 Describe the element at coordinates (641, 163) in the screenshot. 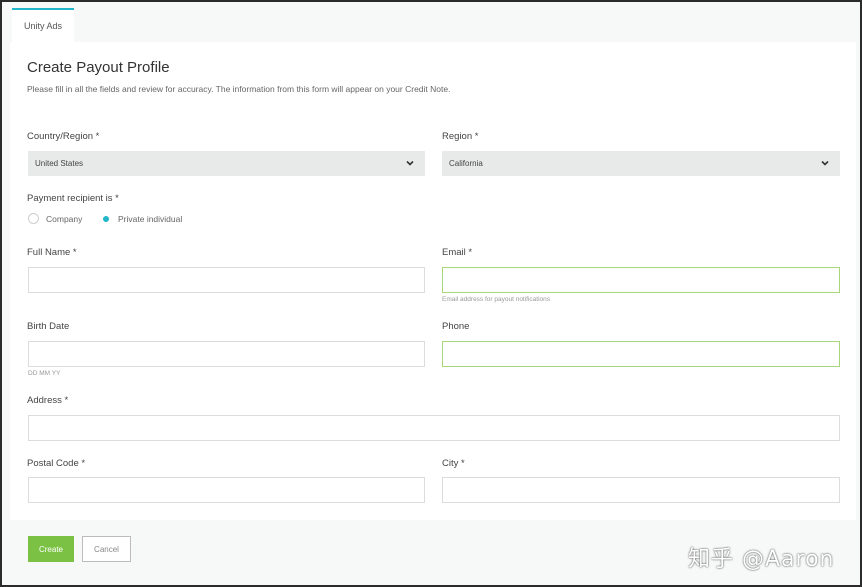

I see `region-select: California` at that location.